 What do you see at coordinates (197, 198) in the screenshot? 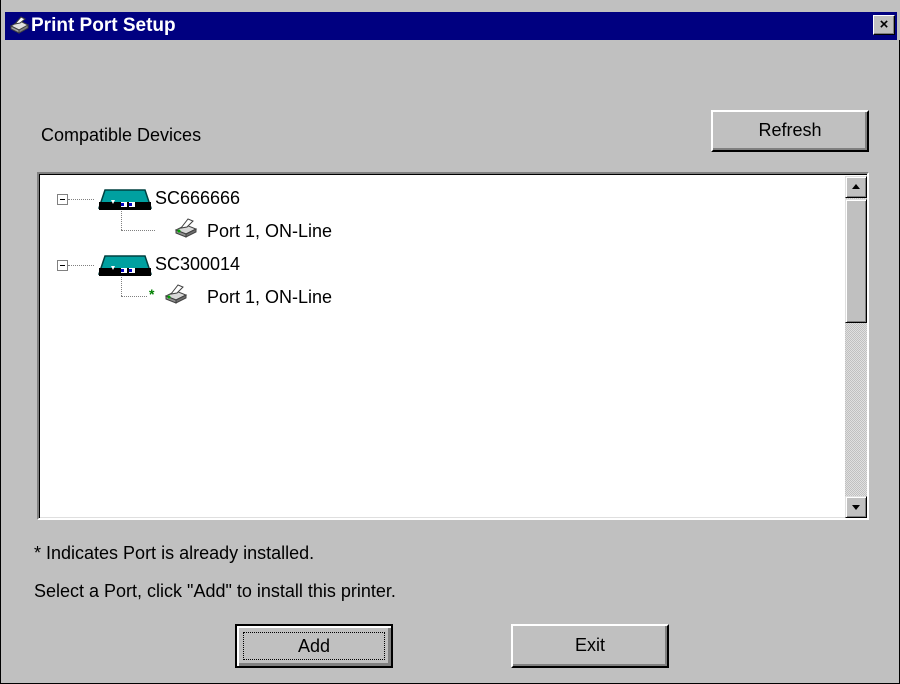
I see `device-name-1: SC666666` at bounding box center [197, 198].